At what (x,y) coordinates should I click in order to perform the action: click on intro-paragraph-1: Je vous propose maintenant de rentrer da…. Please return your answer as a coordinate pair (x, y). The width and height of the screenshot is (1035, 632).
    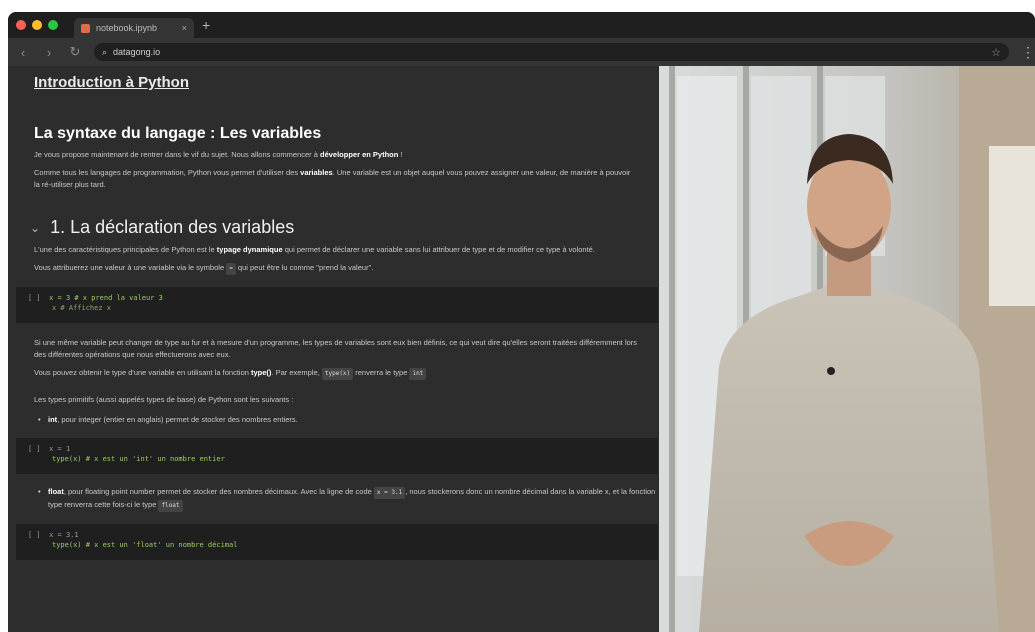
    Looking at the image, I should click on (218, 154).